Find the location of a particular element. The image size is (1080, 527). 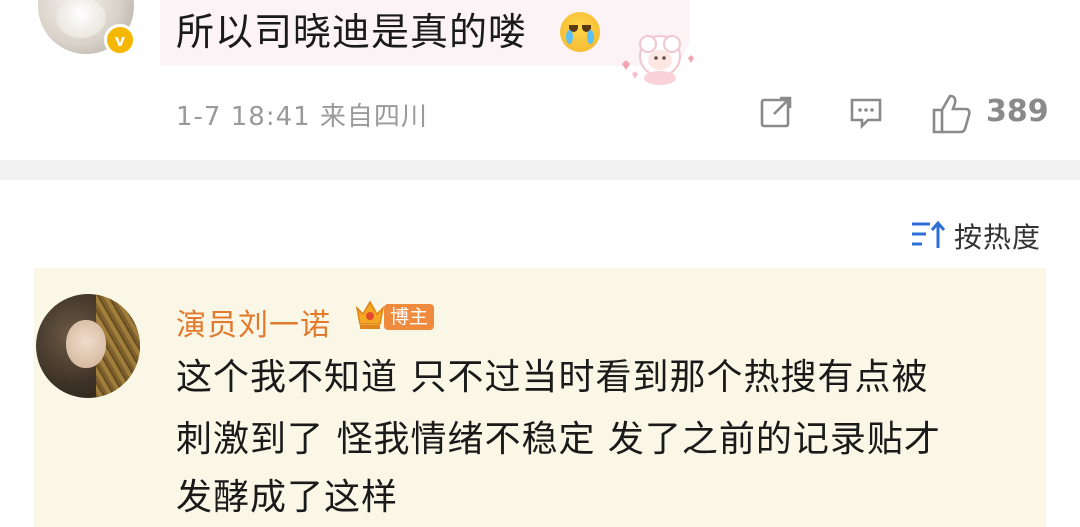

avatar-image is located at coordinates (81, 19).